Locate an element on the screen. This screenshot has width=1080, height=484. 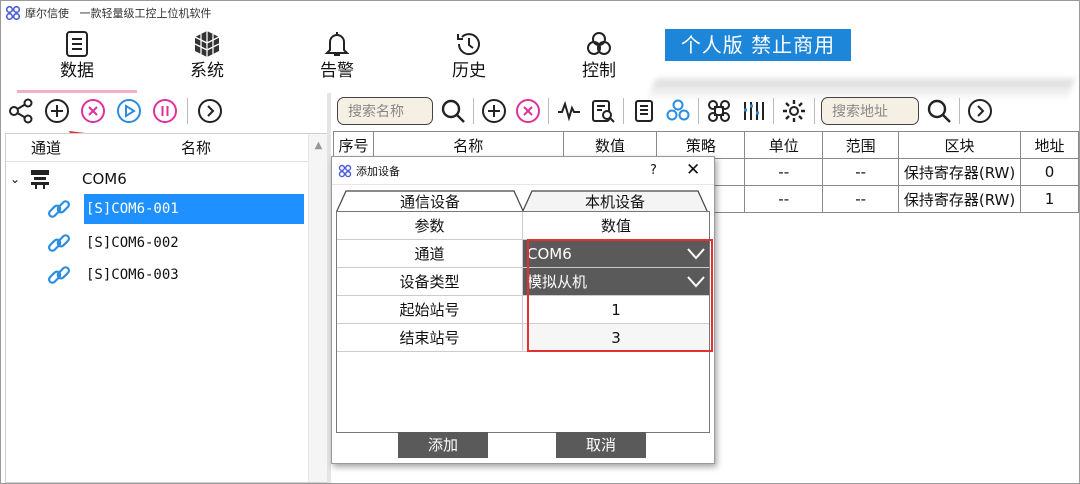
group-circles-icon is located at coordinates (678, 110).